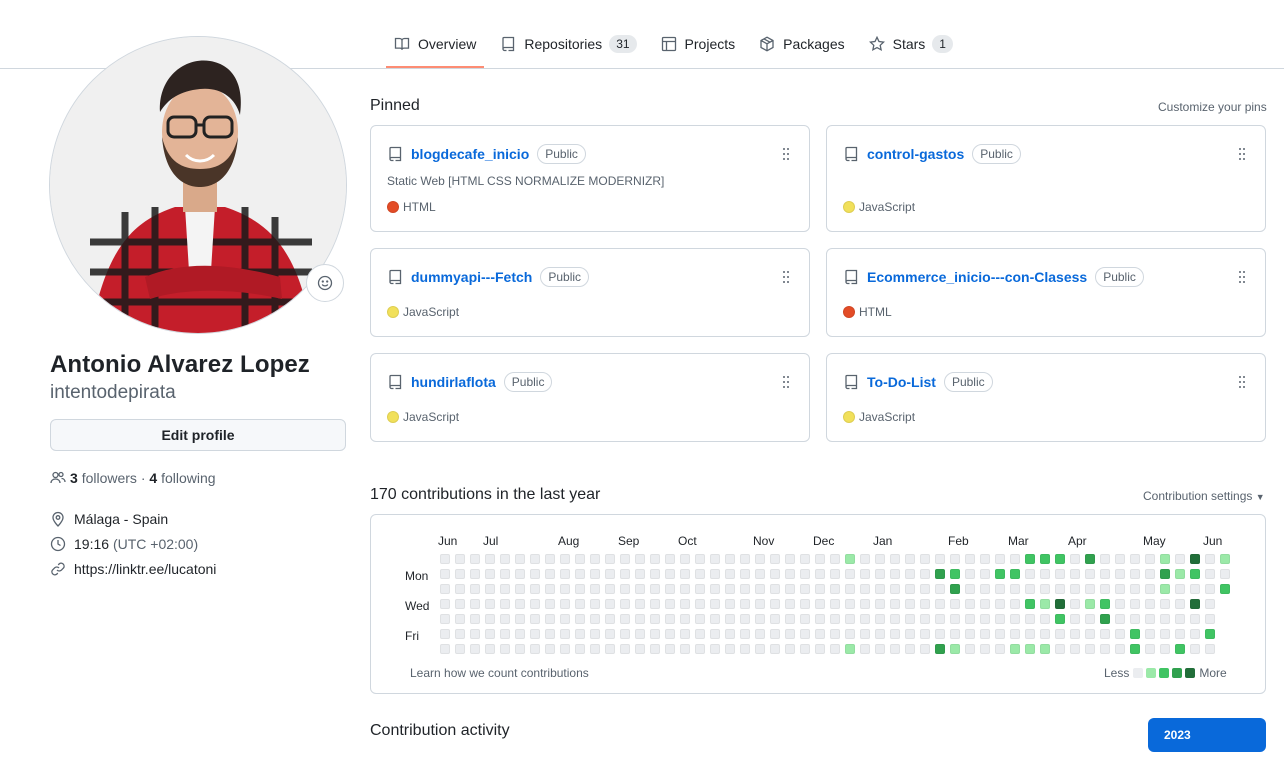 This screenshot has width=1284, height=767. I want to click on following-link: 4 following, so click(182, 478).